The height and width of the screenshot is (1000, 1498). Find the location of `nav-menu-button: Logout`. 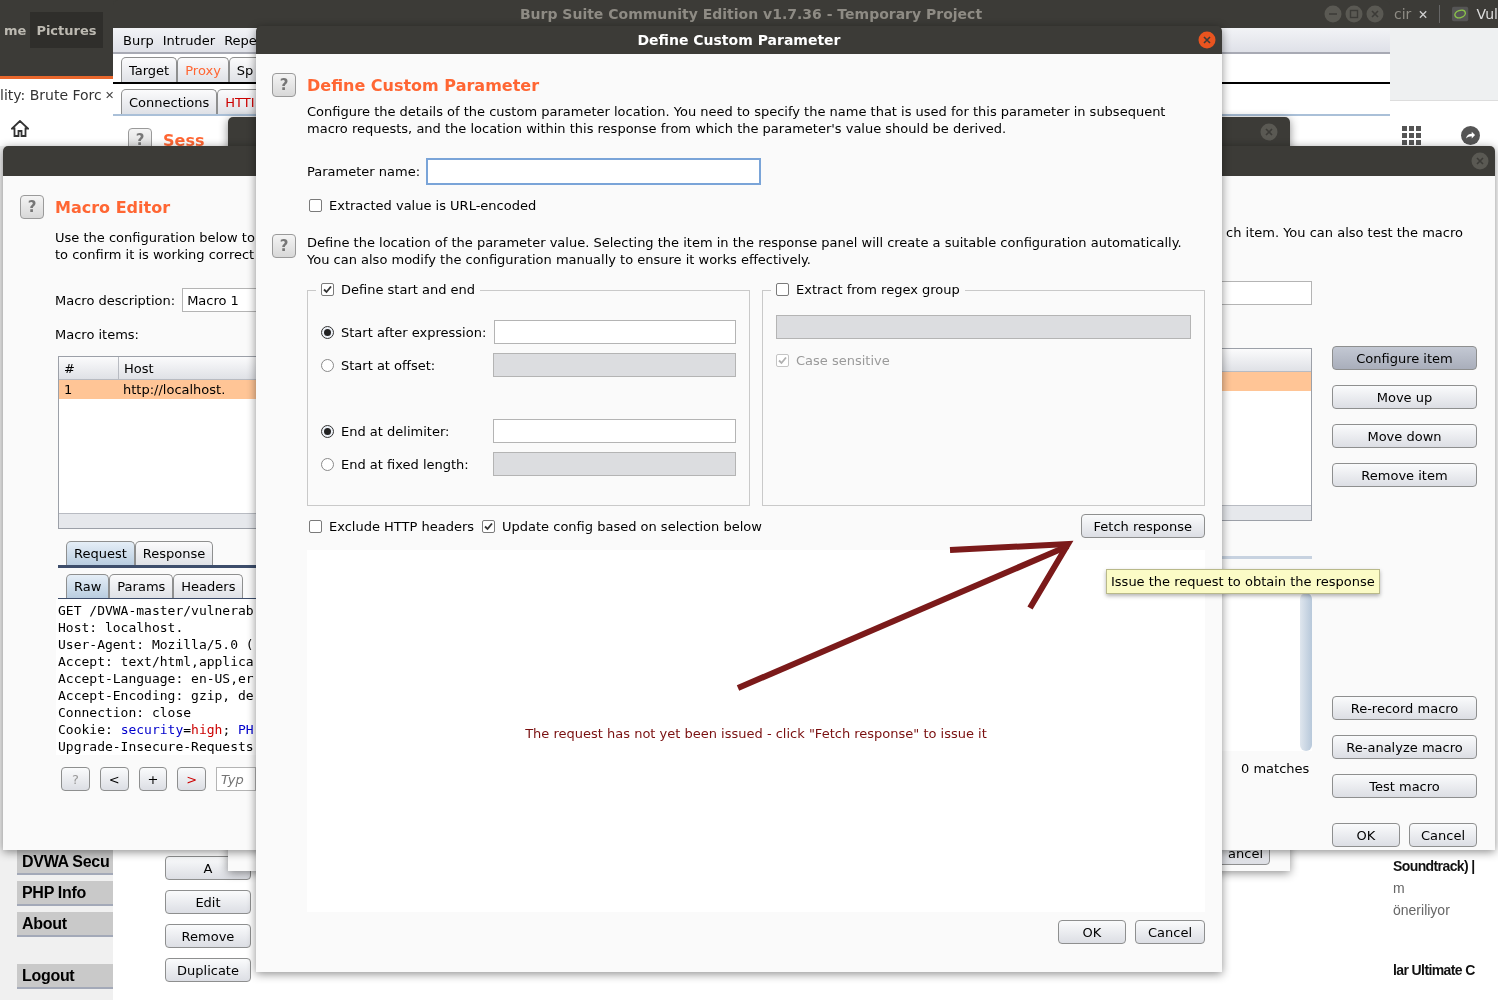

nav-menu-button: Logout is located at coordinates (65, 976).